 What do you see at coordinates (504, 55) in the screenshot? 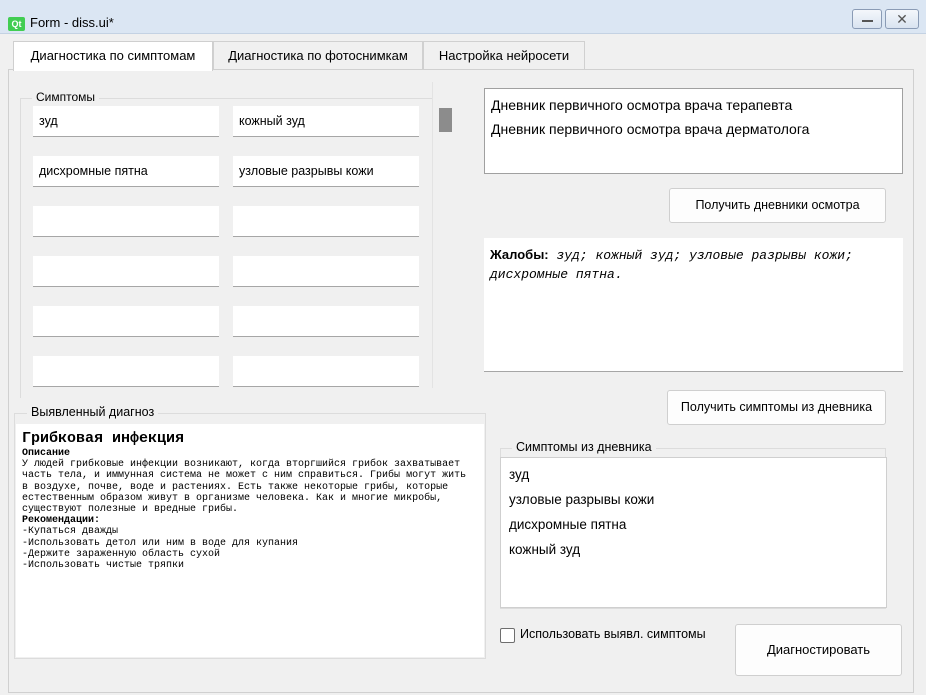
I see `tab-network-settings: Настройка нейросети` at bounding box center [504, 55].